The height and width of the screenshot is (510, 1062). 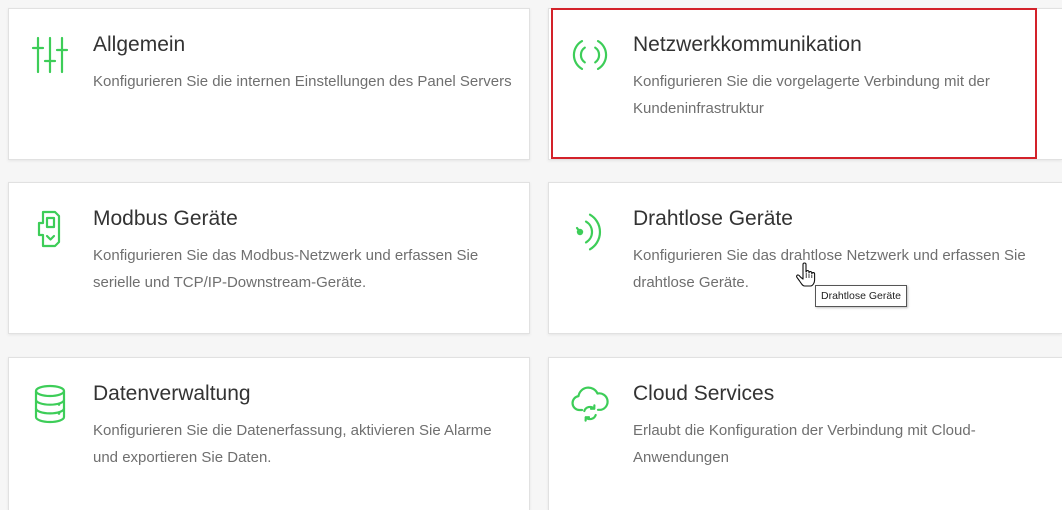 I want to click on card-title: Modbus Geräte, so click(x=165, y=218).